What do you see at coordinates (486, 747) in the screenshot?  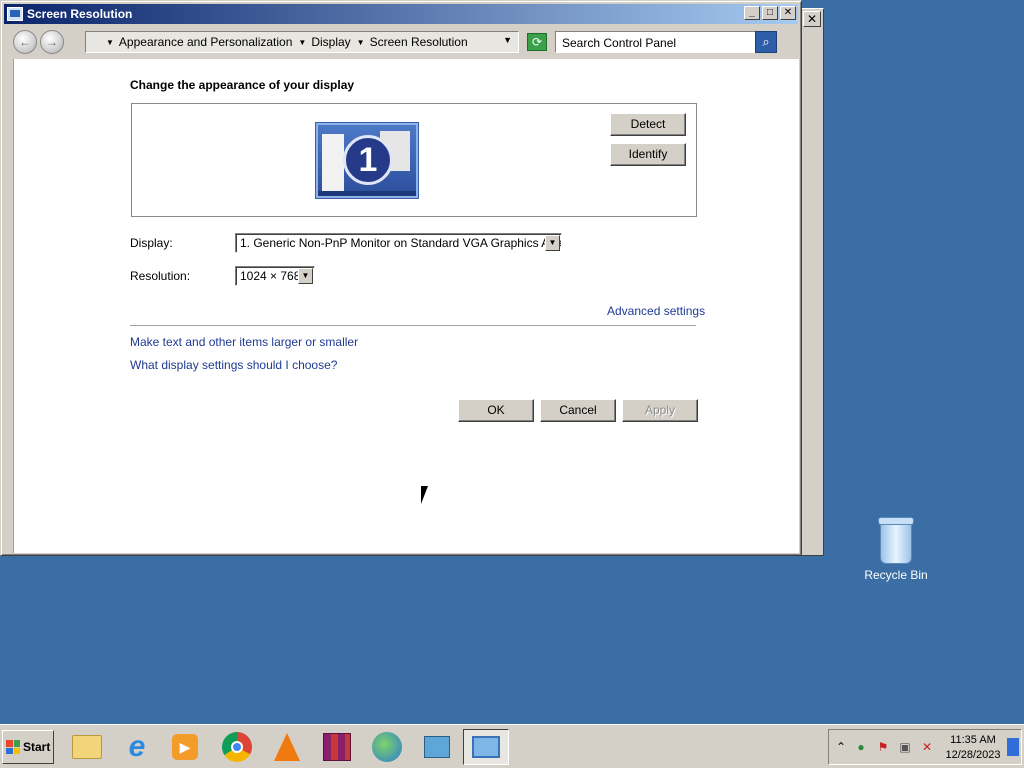 I see `display-settings-taskbar-icon` at bounding box center [486, 747].